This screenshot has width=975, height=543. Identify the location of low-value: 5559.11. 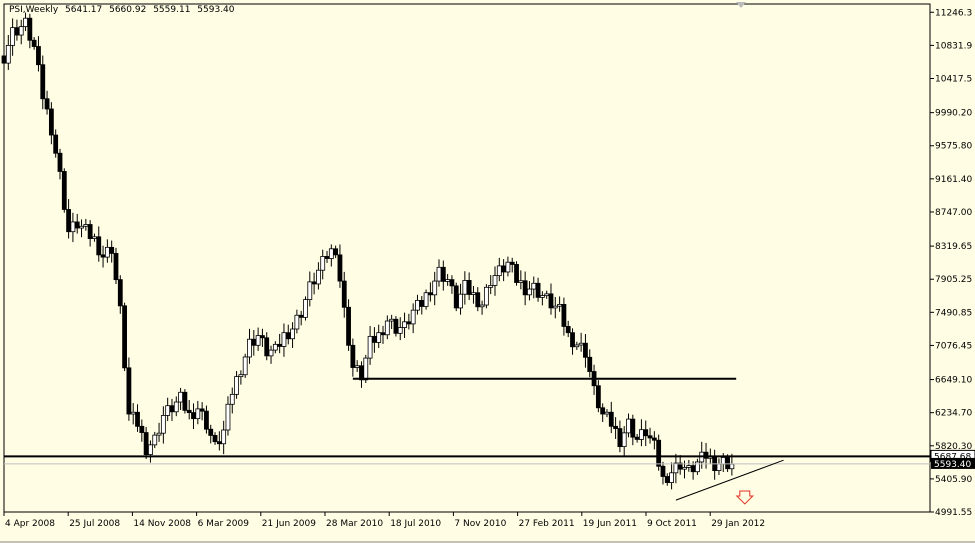
(172, 10).